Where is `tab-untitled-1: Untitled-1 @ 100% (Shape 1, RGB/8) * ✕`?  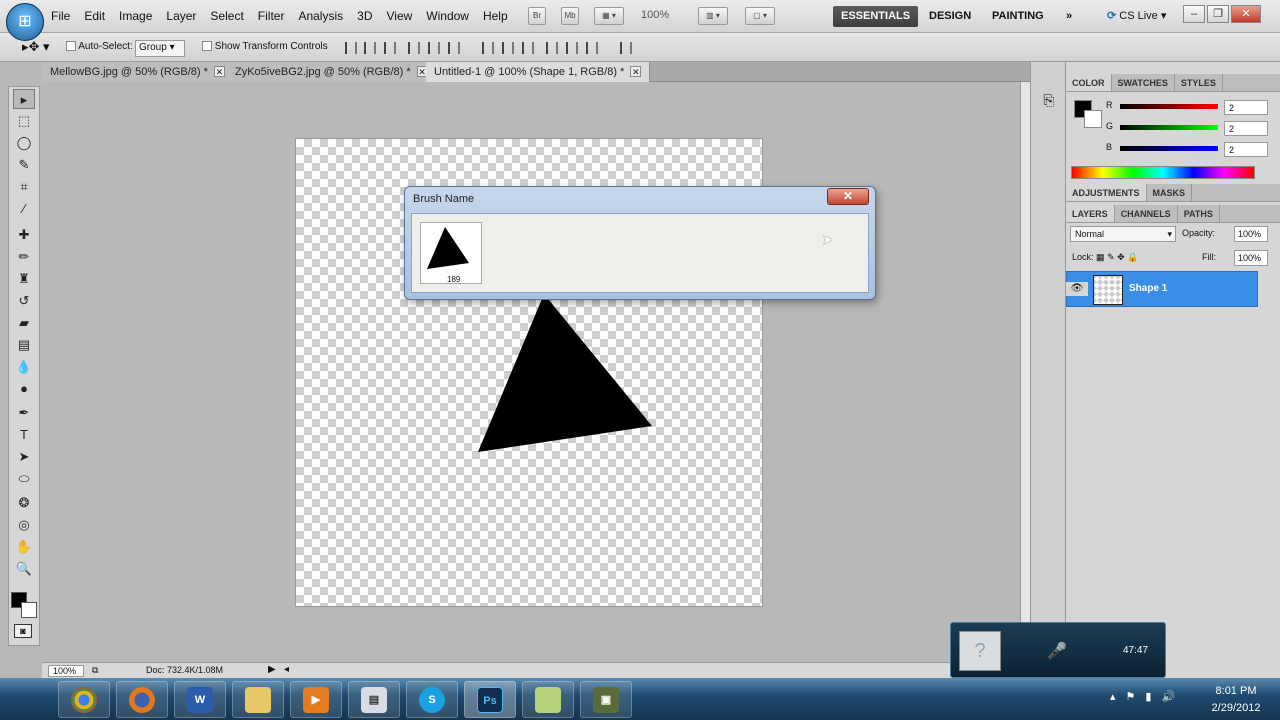 tab-untitled-1: Untitled-1 @ 100% (Shape 1, RGB/8) * ✕ is located at coordinates (538, 72).